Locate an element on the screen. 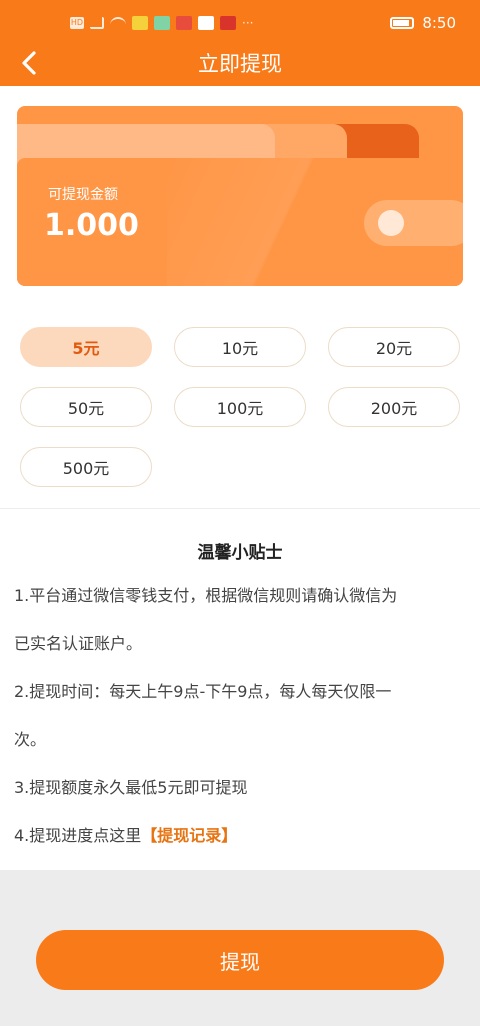 The height and width of the screenshot is (1026, 480). tip-line-4: 4.提现进度点这里【提现记录】 is located at coordinates (125, 834).